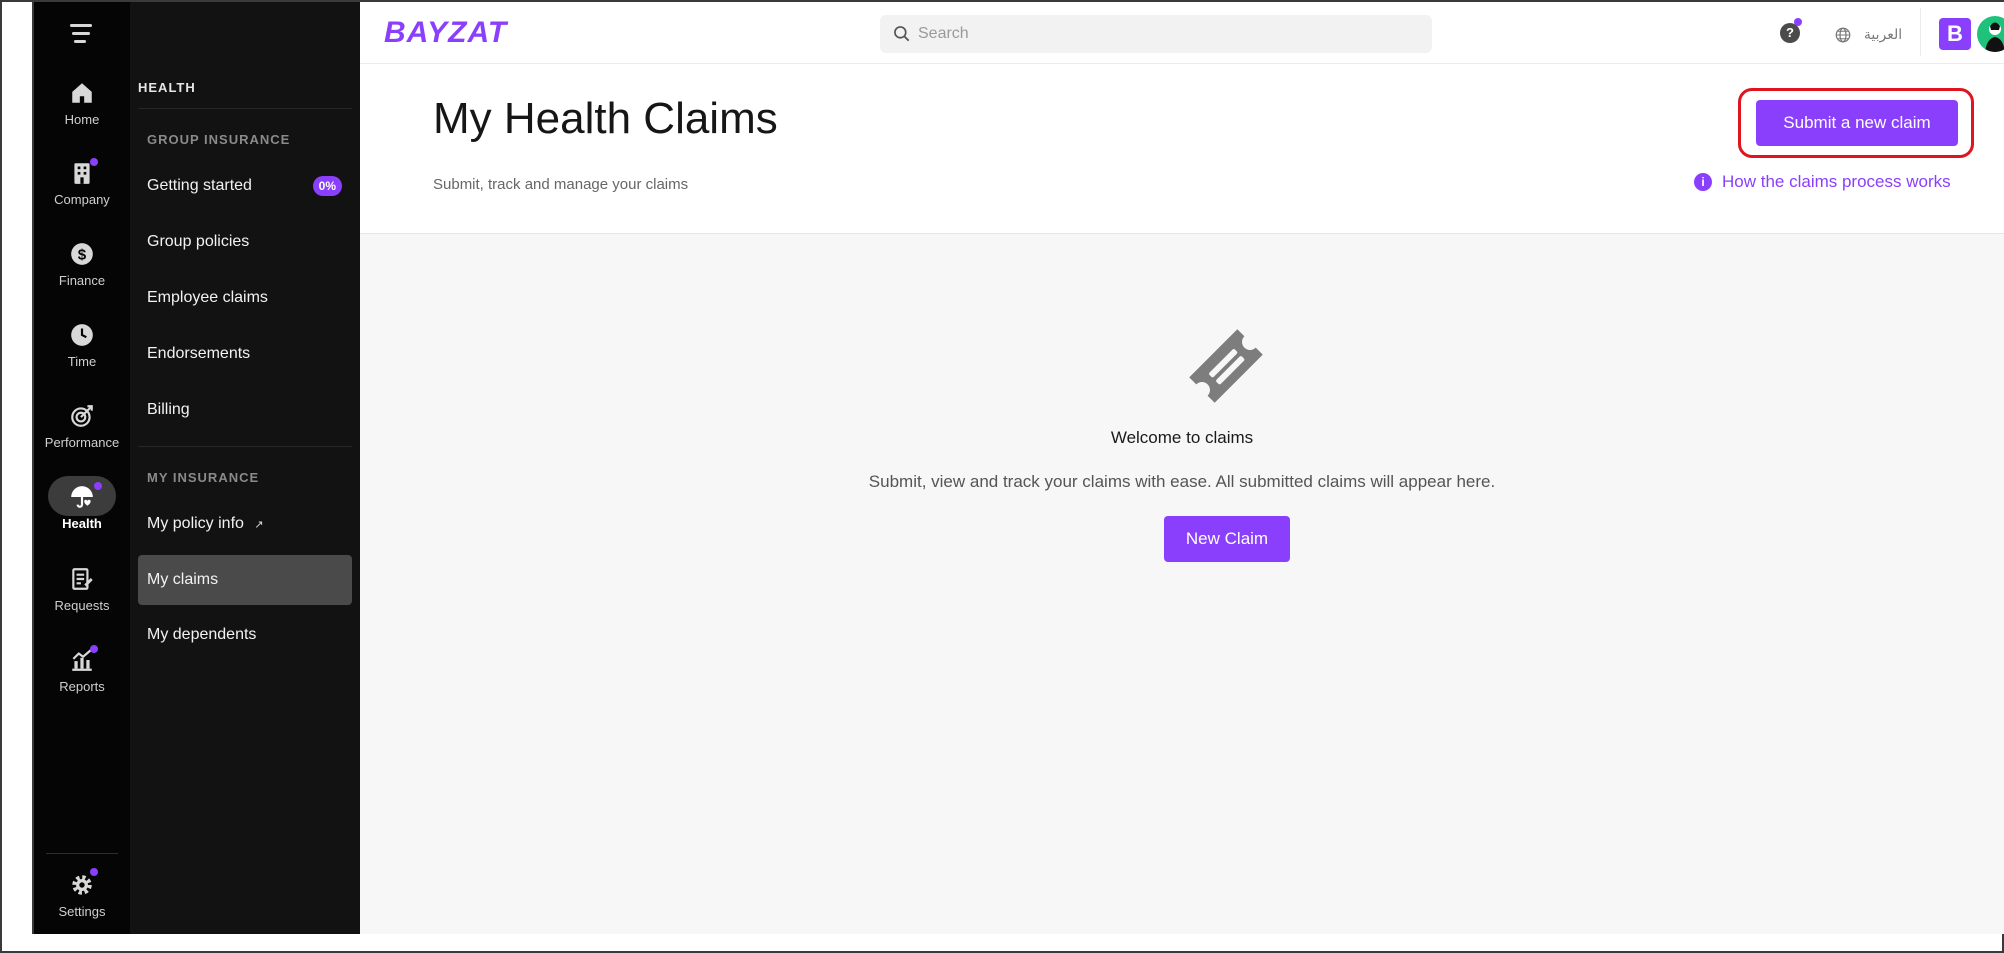 The width and height of the screenshot is (2004, 953). Describe the element at coordinates (82, 677) in the screenshot. I see `rail-item-reports: Reports` at that location.